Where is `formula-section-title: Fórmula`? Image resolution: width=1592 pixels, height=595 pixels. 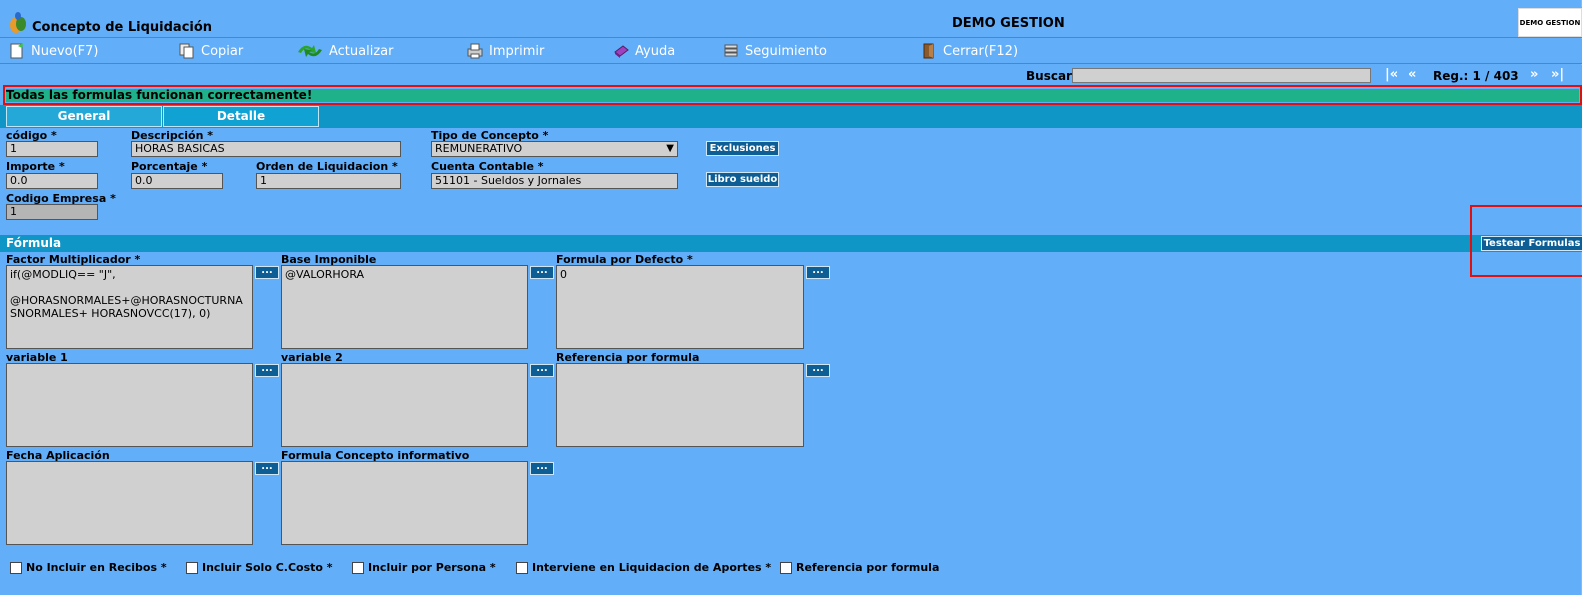 formula-section-title: Fórmula is located at coordinates (34, 243).